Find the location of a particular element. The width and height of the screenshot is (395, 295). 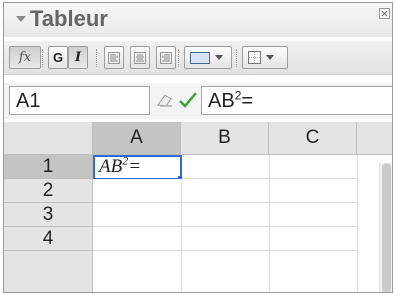

italic-label: I is located at coordinates (78, 57).